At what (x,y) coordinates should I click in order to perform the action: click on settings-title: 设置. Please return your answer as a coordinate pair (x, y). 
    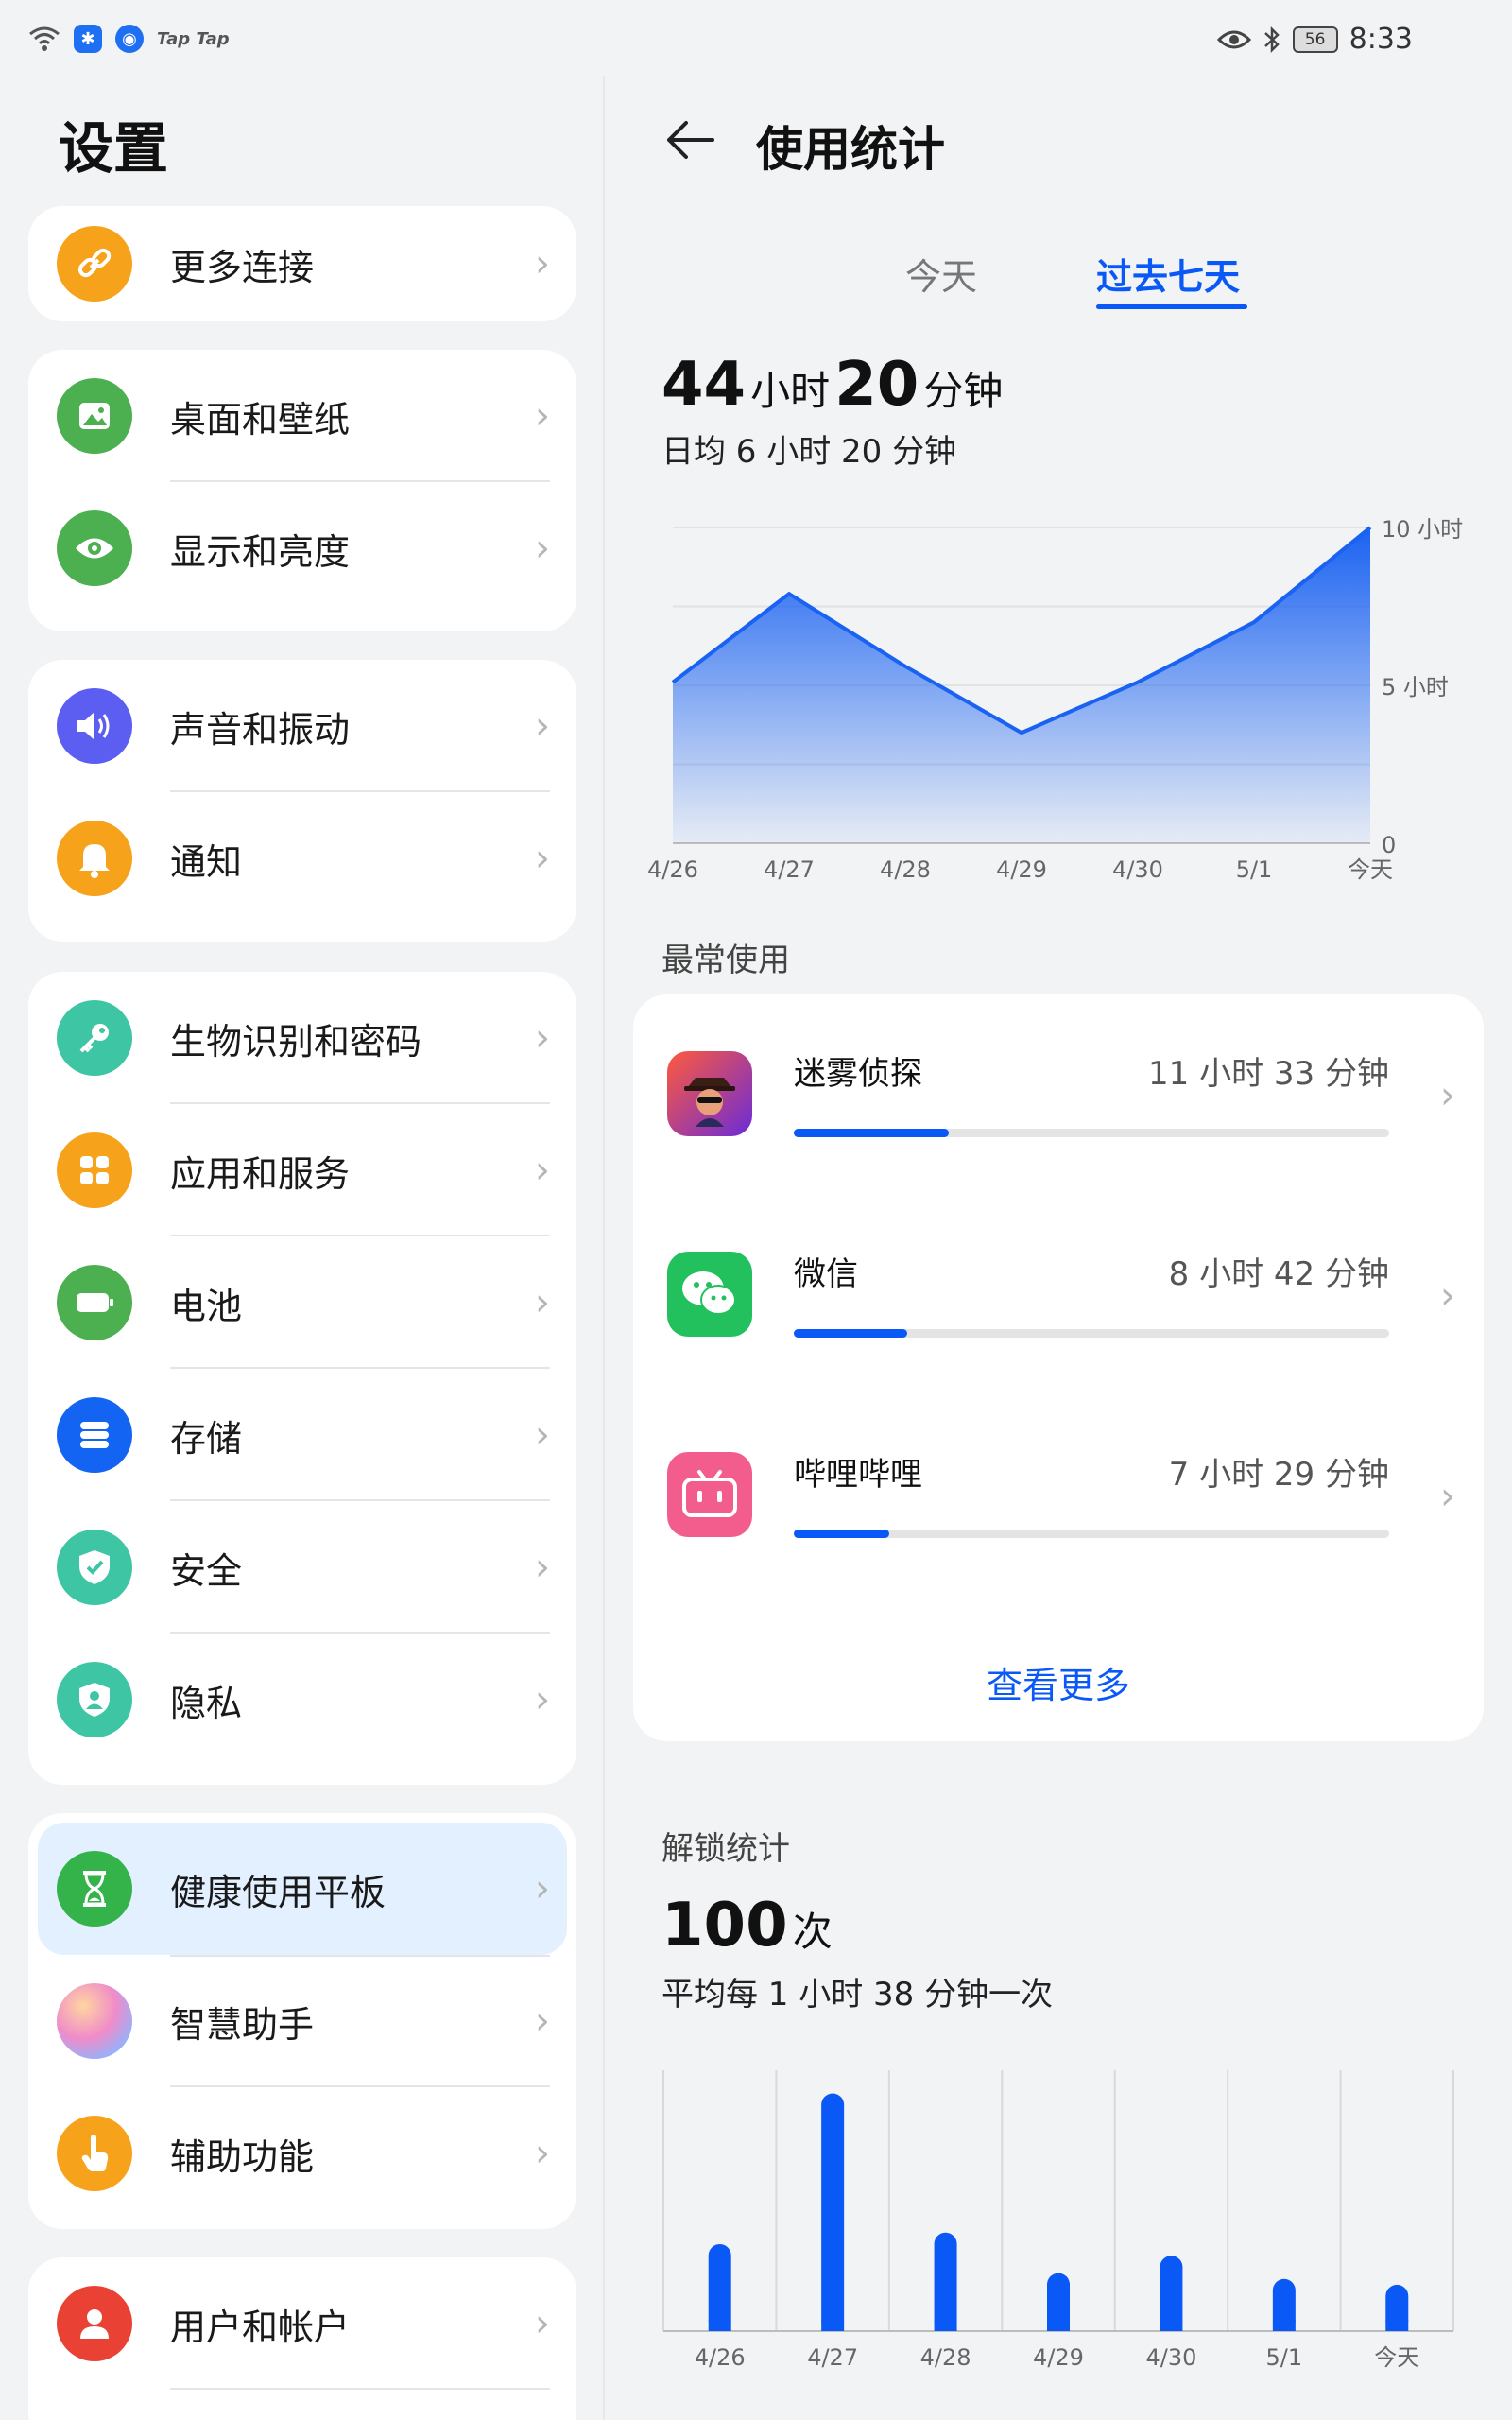
    Looking at the image, I should click on (114, 148).